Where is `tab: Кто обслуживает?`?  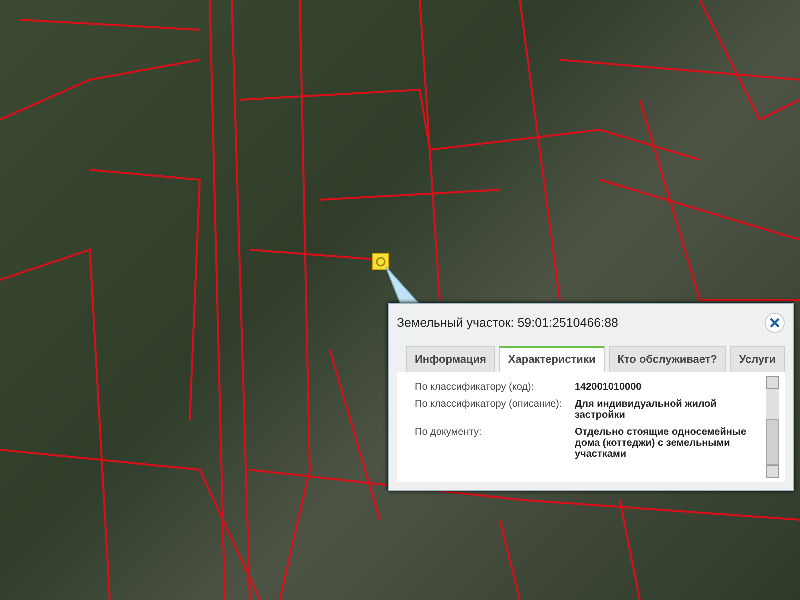 tab: Кто обслуживает? is located at coordinates (667, 359).